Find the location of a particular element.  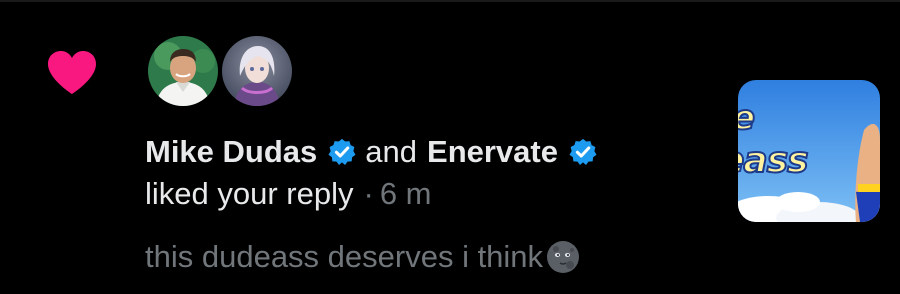

reply-preview: this dudeass deserves i think is located at coordinates (363, 257).